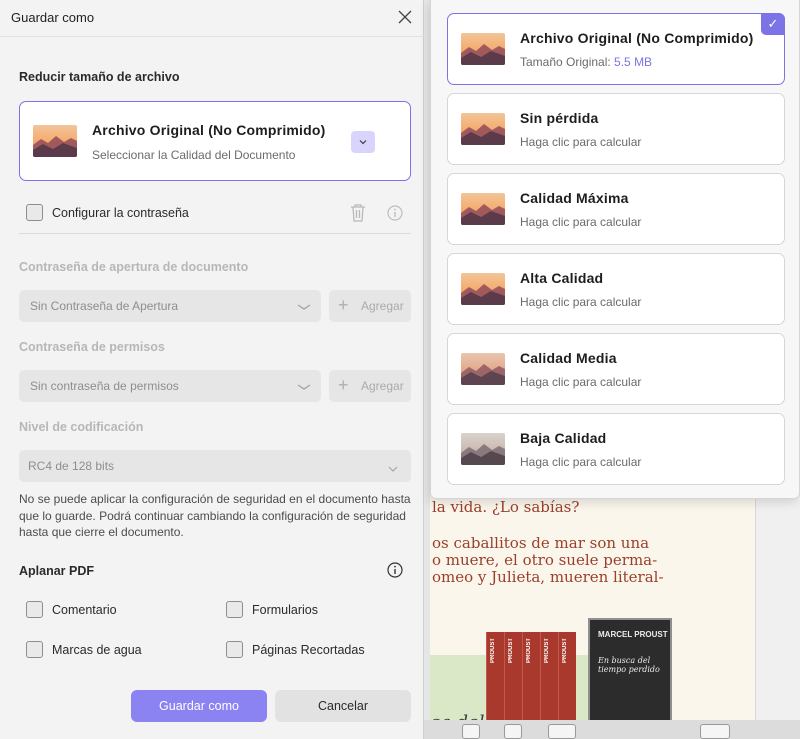  I want to click on flatten-watermarks-checkbox, so click(34, 649).